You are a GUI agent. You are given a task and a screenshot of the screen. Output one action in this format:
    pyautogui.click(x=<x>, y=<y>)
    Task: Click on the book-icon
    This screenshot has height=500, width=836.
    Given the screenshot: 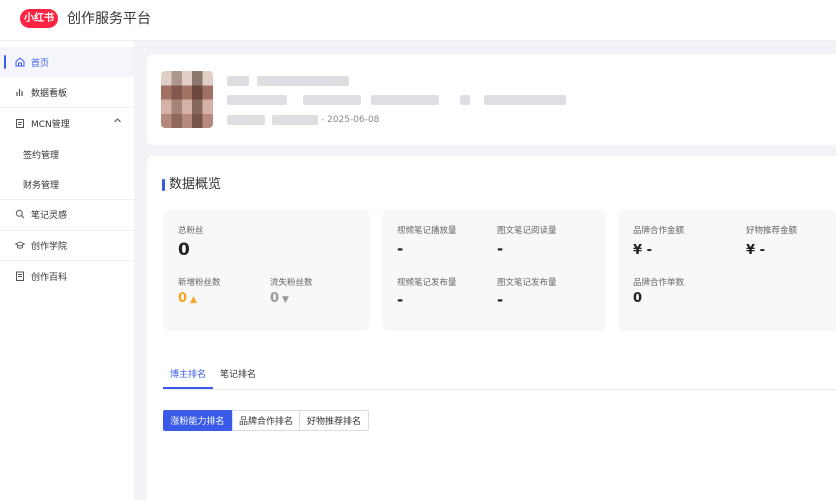 What is the action you would take?
    pyautogui.click(x=20, y=276)
    